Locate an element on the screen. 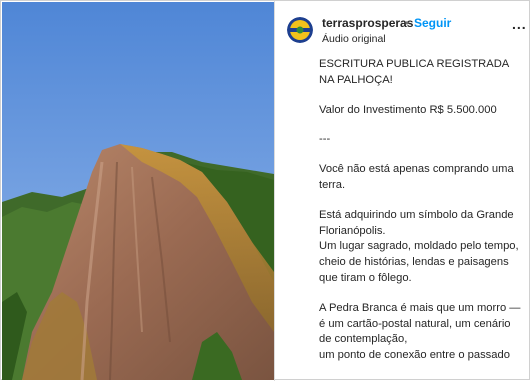 The height and width of the screenshot is (381, 530). username-link: terrasprosperas is located at coordinates (367, 23).